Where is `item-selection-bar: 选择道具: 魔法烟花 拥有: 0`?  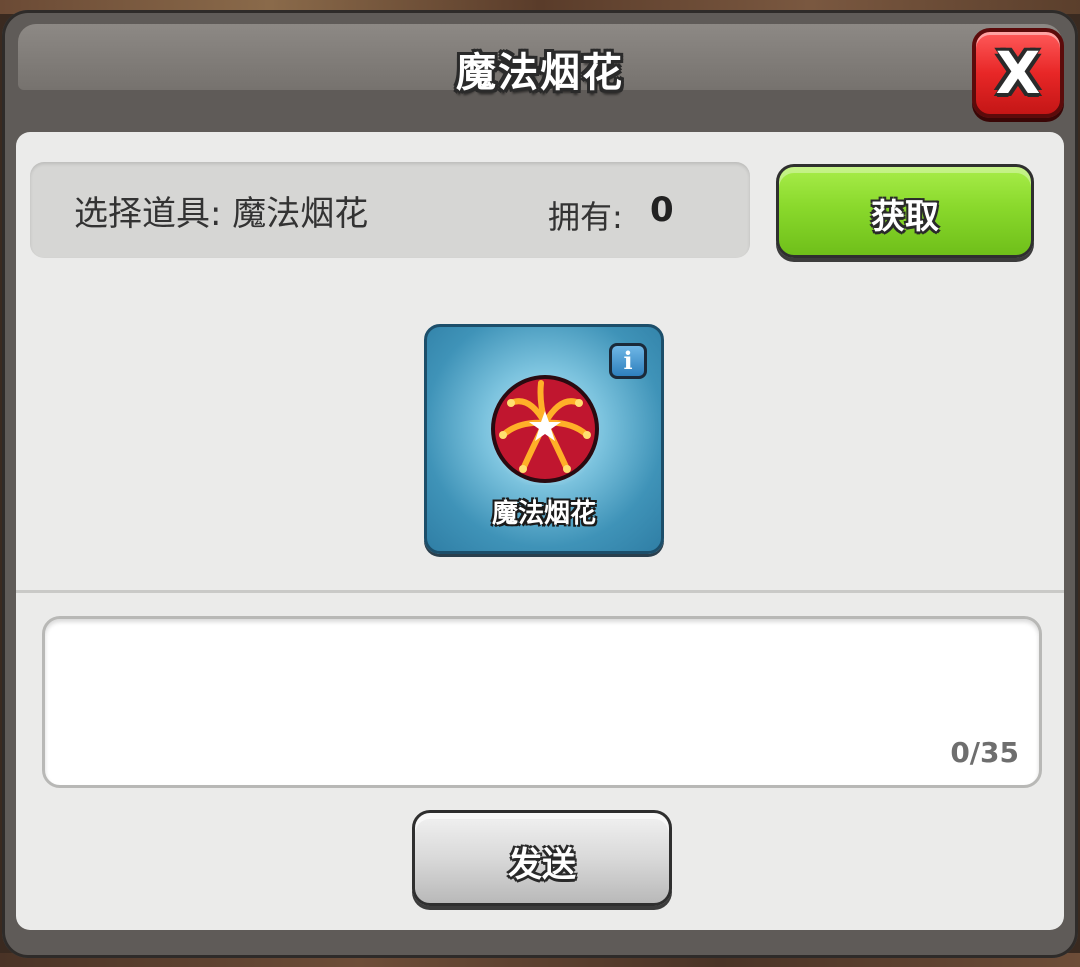
item-selection-bar: 选择道具: 魔法烟花 拥有: 0 is located at coordinates (390, 210).